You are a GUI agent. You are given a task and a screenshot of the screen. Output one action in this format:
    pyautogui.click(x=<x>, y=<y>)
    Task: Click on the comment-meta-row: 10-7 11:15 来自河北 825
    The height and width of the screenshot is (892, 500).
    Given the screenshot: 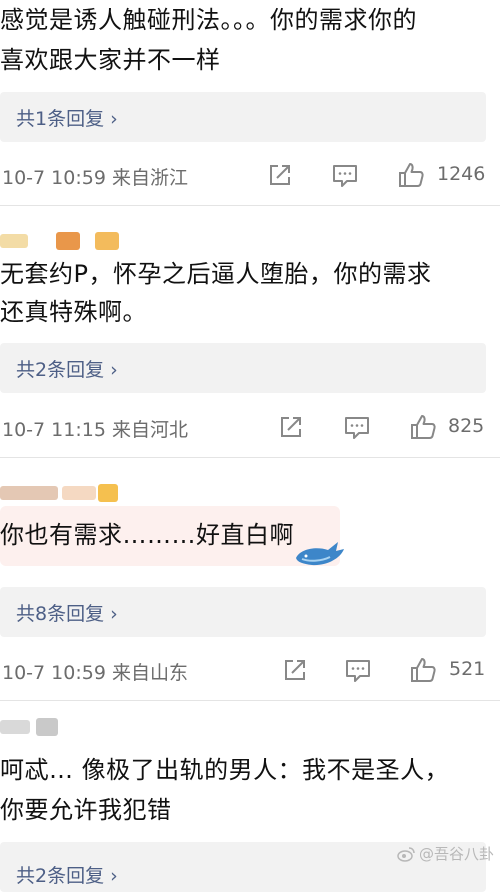 What is the action you would take?
    pyautogui.click(x=250, y=427)
    